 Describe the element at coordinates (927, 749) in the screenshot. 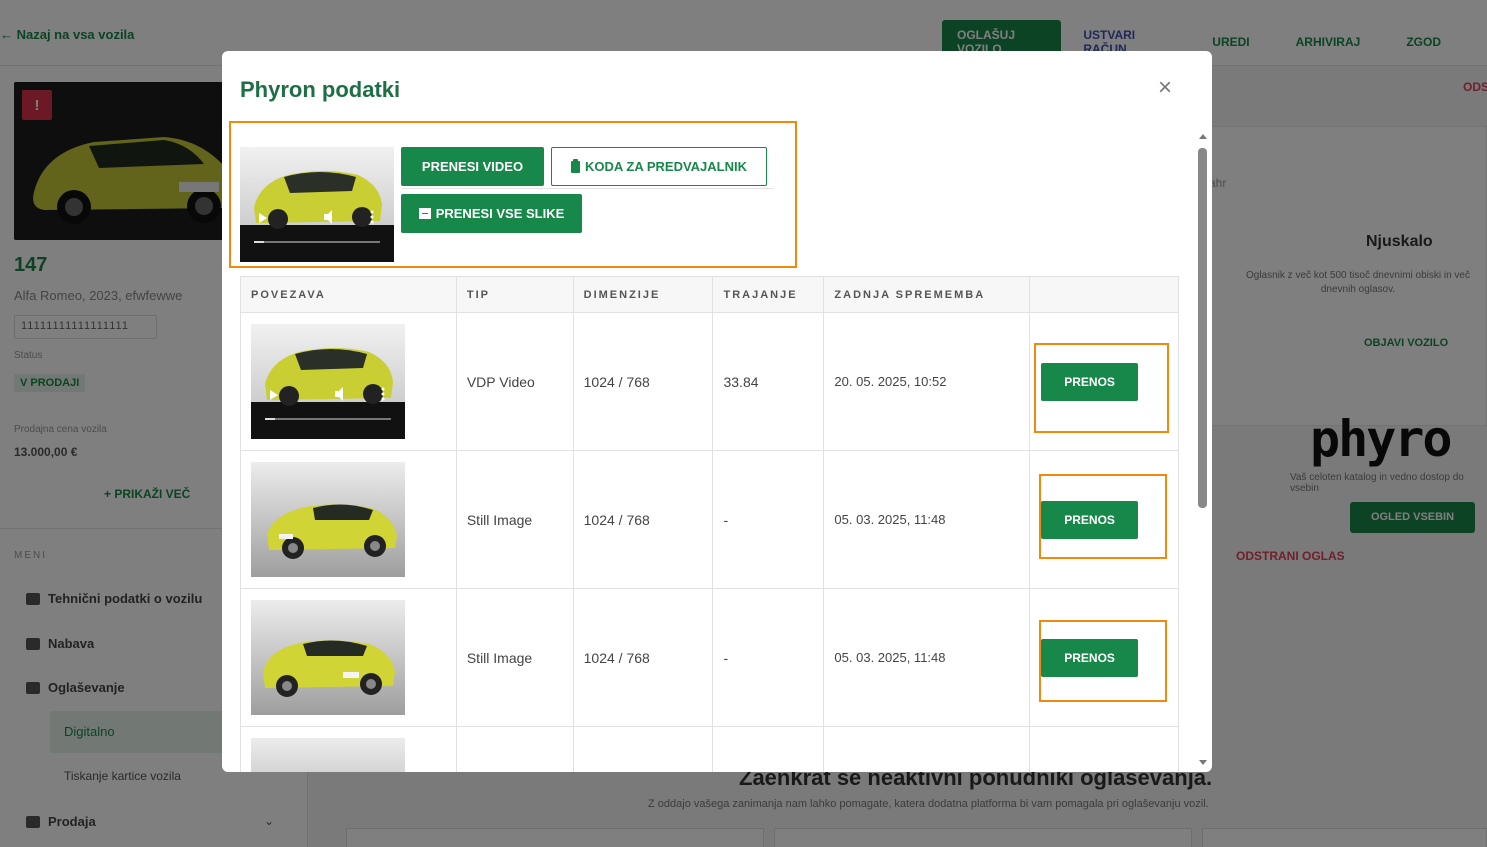

I see `modified-cell` at that location.